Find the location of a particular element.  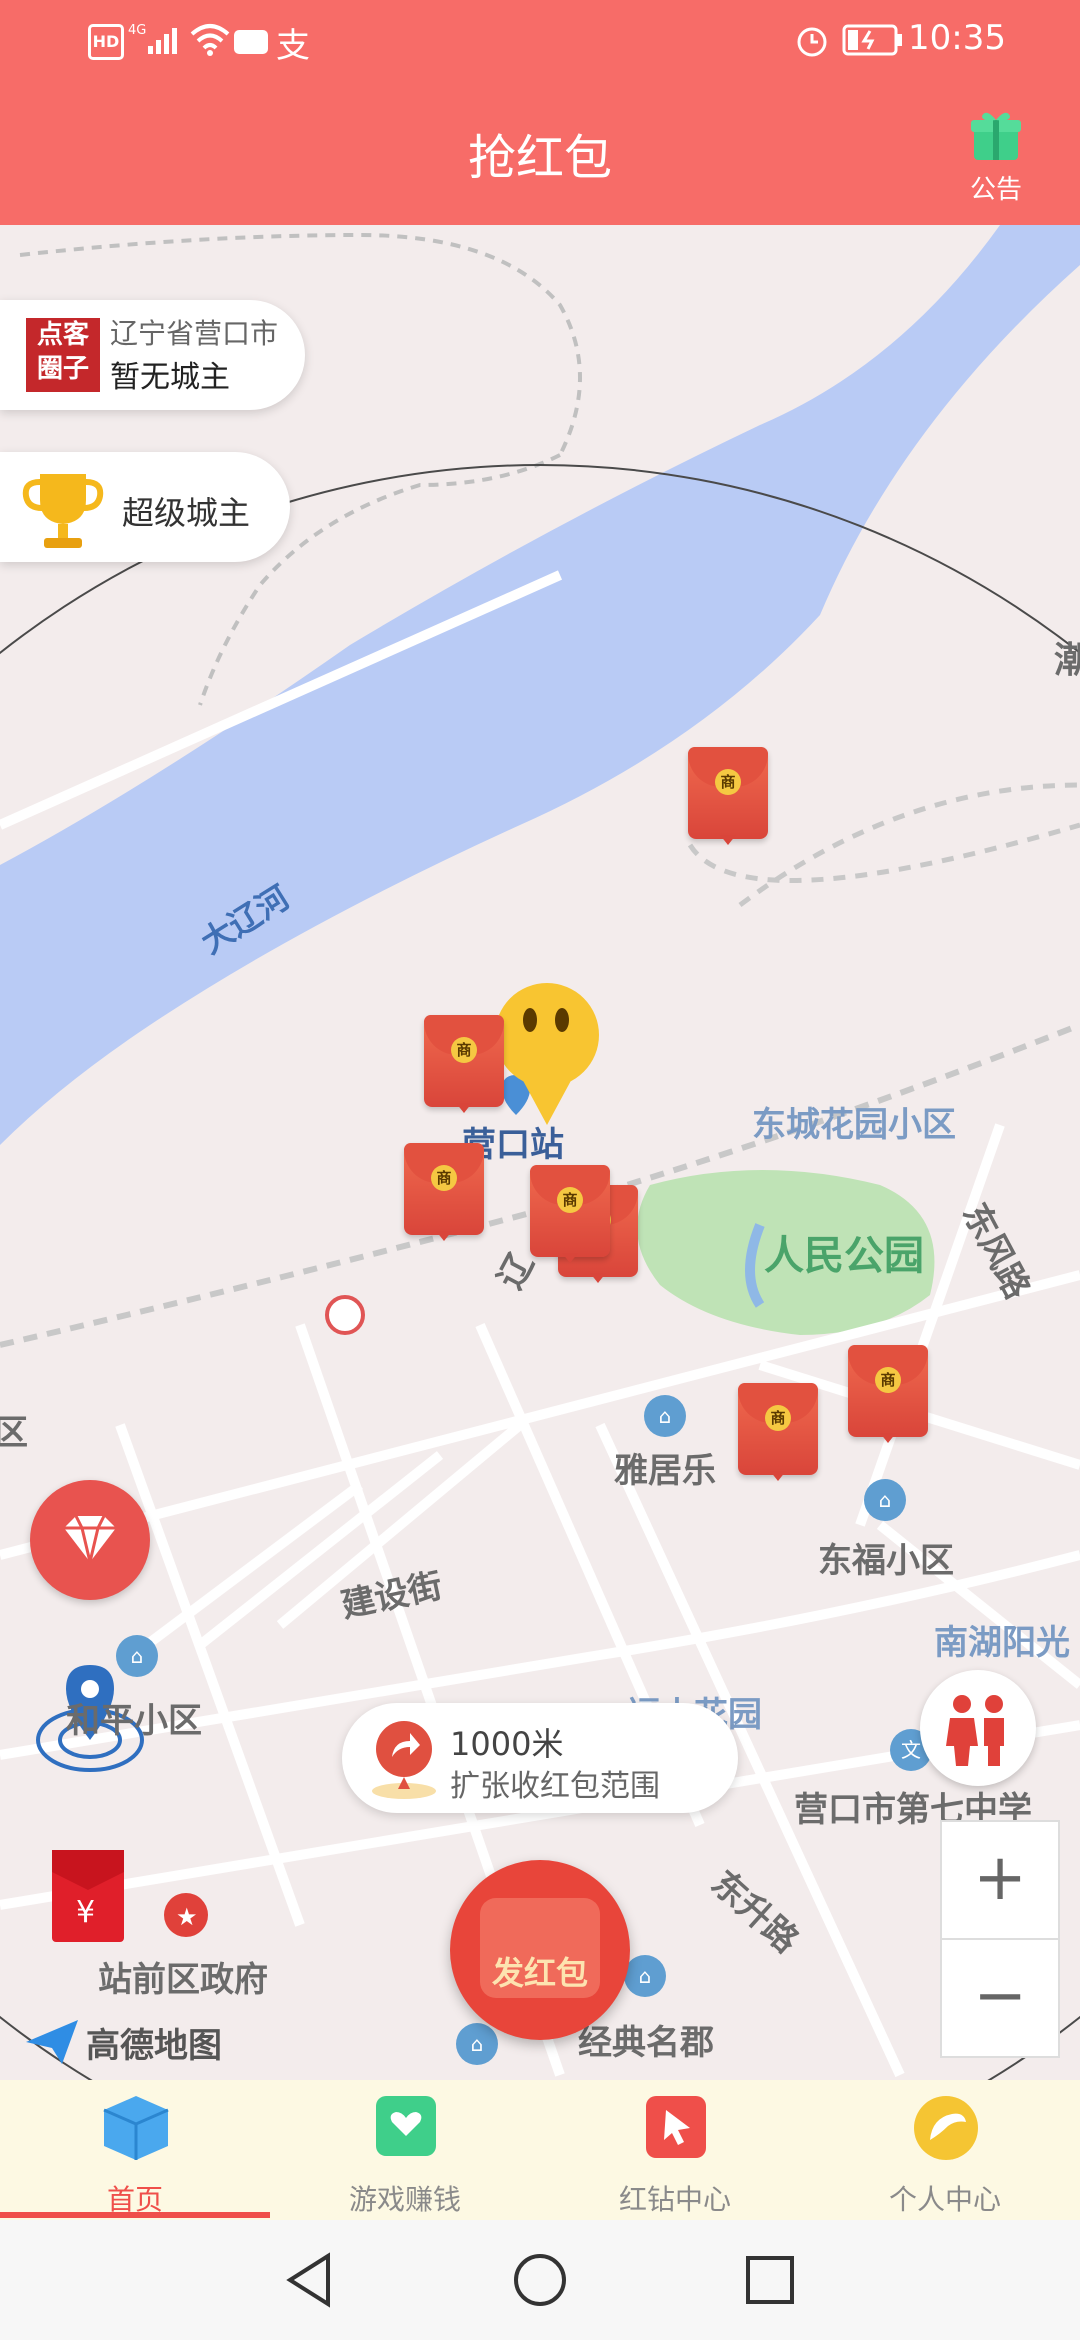

super-owner-label: 超级城主 is located at coordinates (186, 513).